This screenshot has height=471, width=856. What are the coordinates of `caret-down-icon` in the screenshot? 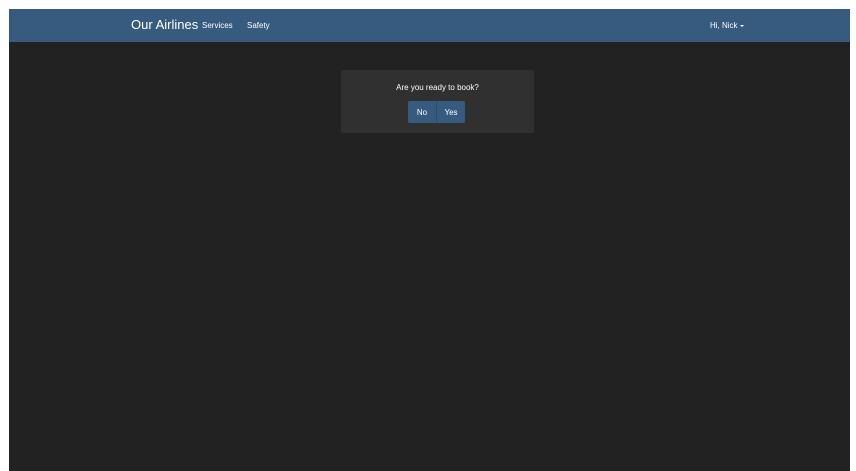 It's located at (741, 25).